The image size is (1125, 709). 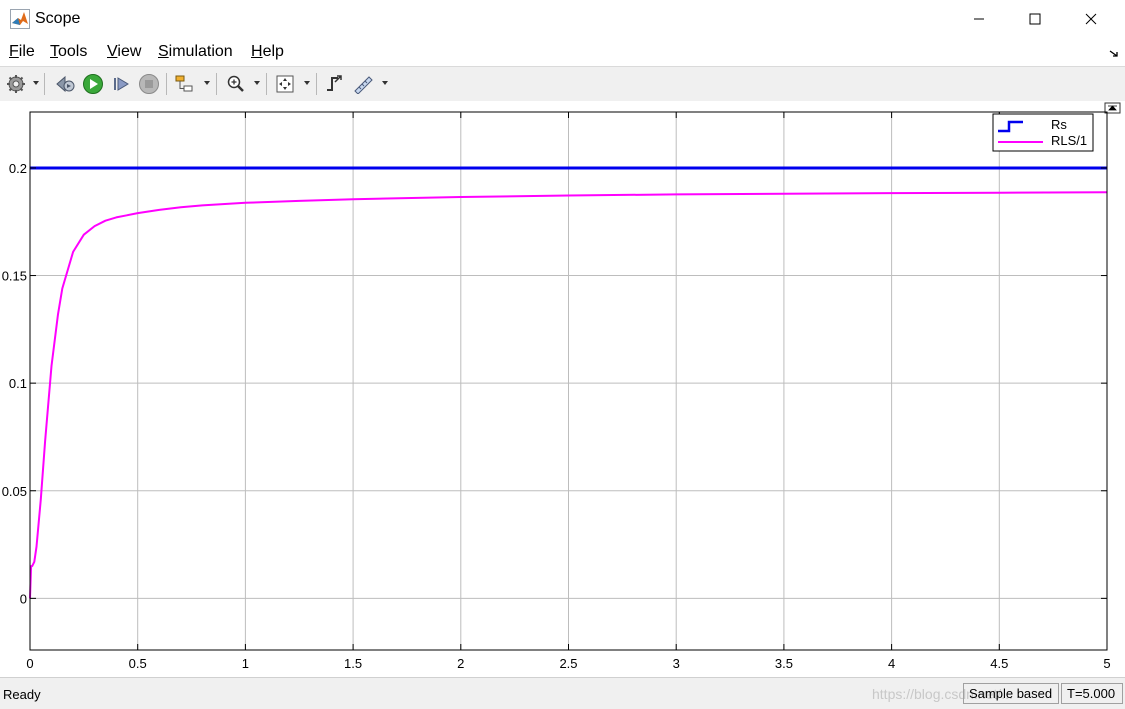 I want to click on x-tick-label: 3, so click(x=676, y=663).